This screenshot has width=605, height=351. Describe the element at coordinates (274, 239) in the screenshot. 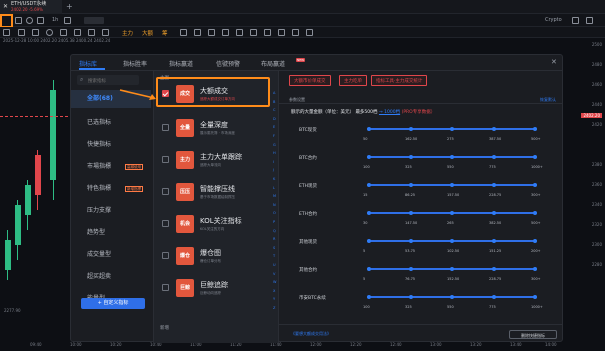

I see `alphabet-letter: R` at that location.